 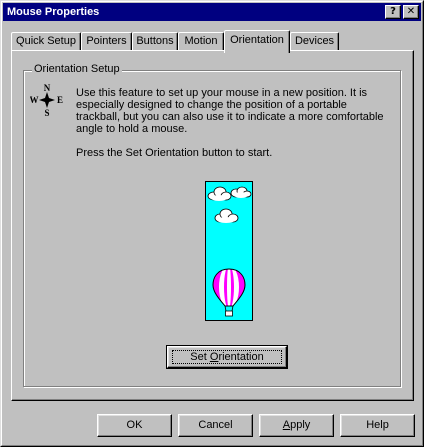 I want to click on set-orientation-label: Set Orientation, so click(x=227, y=357).